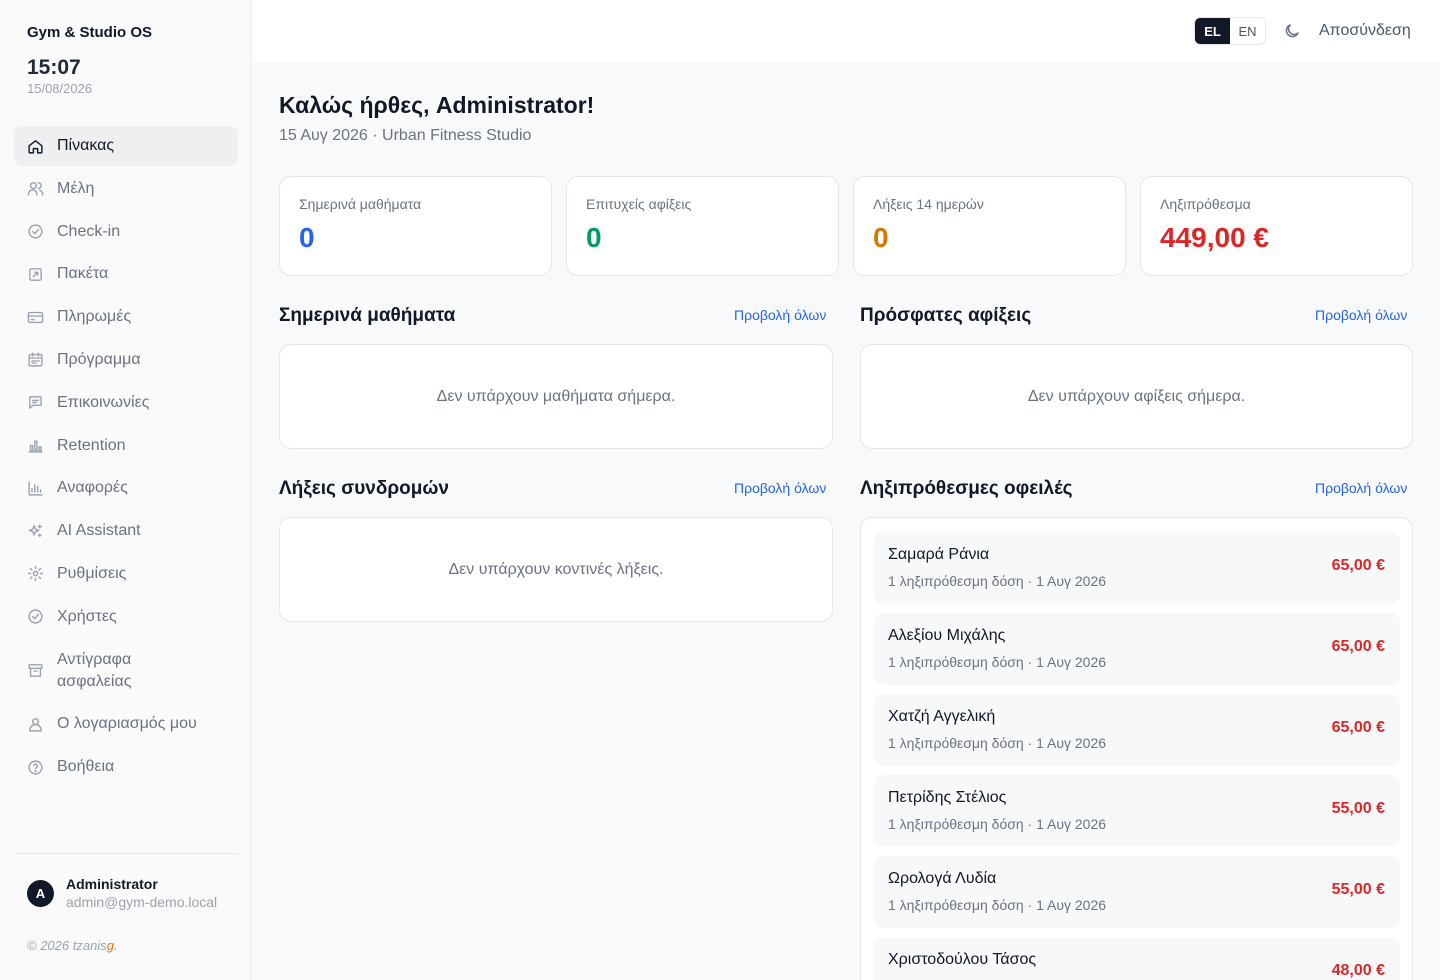 The image size is (1440, 980). What do you see at coordinates (946, 315) in the screenshot?
I see `section-title-arrivals: Πρόσφατες αφίξεις` at bounding box center [946, 315].